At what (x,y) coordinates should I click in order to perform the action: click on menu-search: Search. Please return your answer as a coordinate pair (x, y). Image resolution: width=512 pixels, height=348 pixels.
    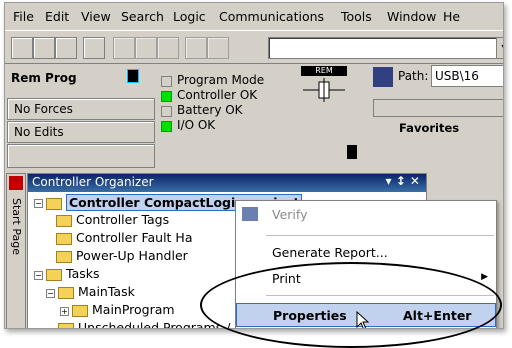
    Looking at the image, I should click on (142, 16).